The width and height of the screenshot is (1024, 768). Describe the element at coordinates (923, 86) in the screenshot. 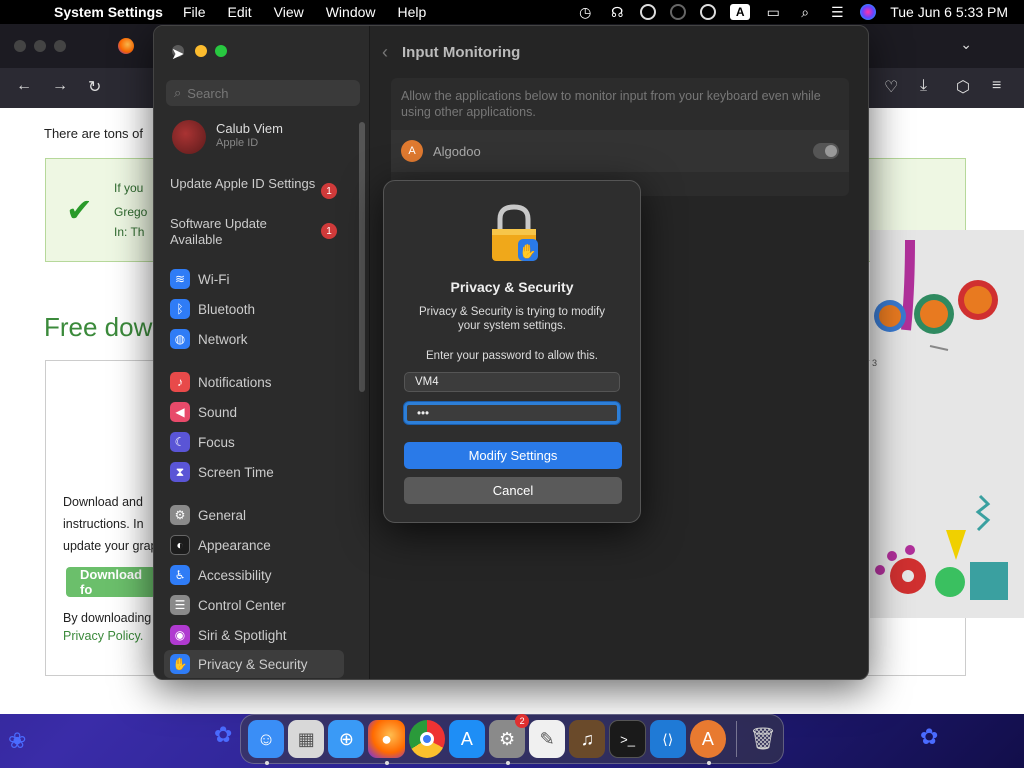

I see `download-icon: ⤓` at that location.